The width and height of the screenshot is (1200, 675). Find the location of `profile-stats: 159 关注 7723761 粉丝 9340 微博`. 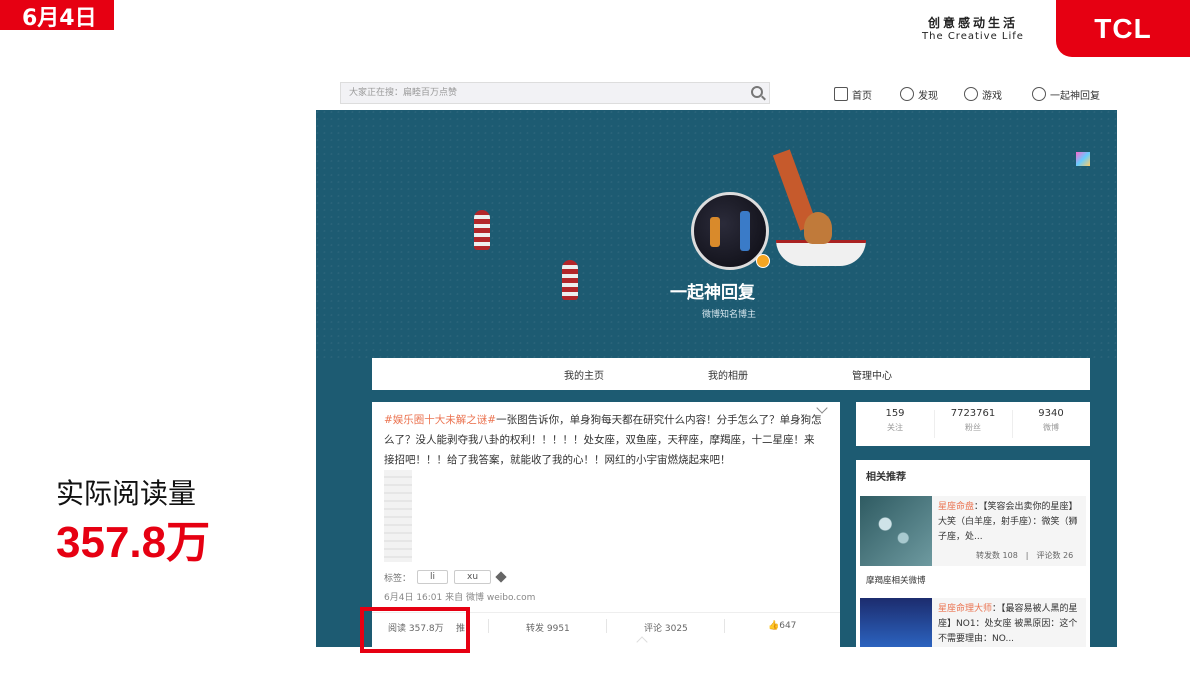

profile-stats: 159 关注 7723761 粉丝 9340 微博 is located at coordinates (973, 424).